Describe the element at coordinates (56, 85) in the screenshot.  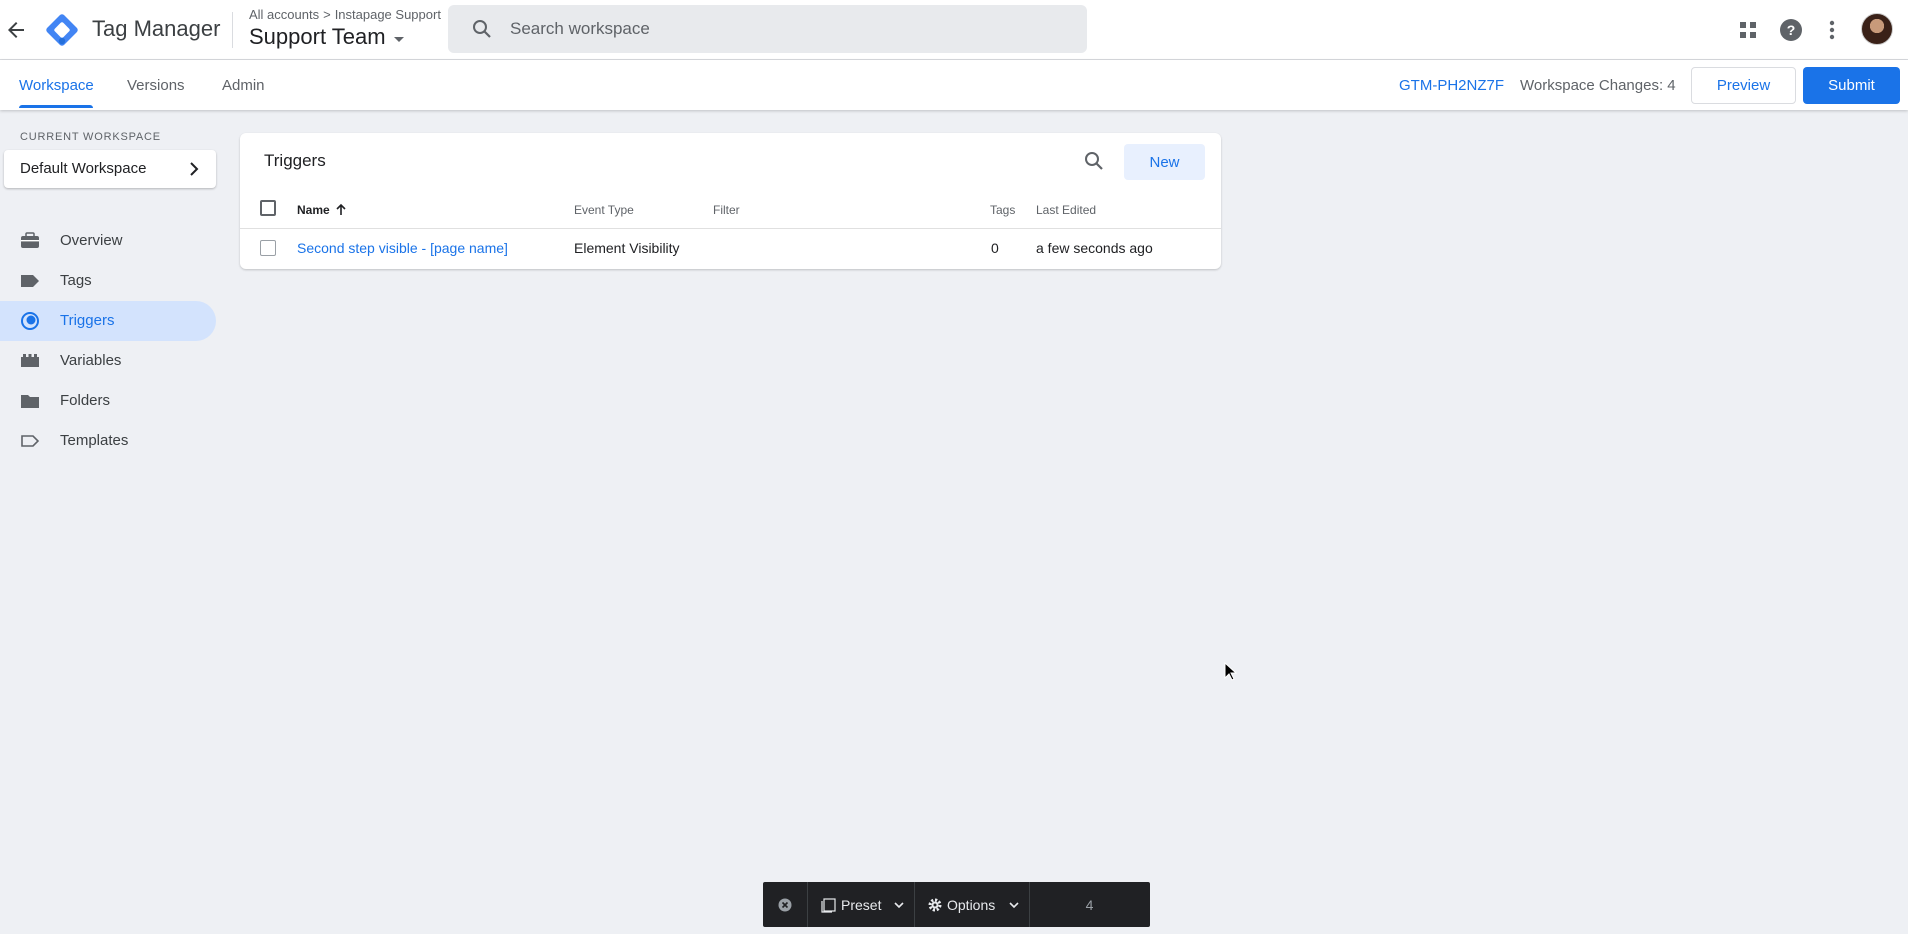
I see `tab-workspace: Workspace` at that location.